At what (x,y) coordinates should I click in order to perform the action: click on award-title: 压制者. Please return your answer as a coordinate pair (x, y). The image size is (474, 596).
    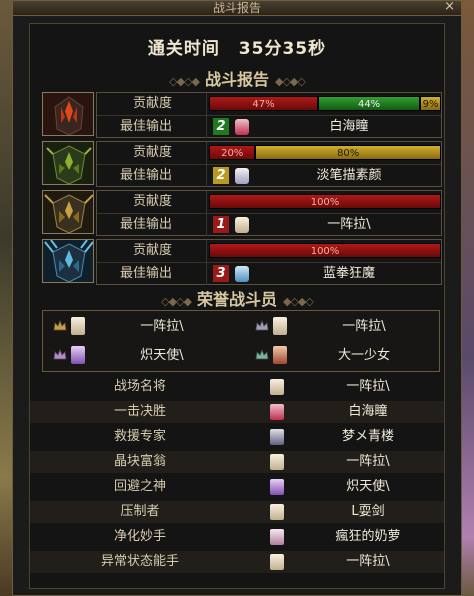
    Looking at the image, I should click on (140, 511).